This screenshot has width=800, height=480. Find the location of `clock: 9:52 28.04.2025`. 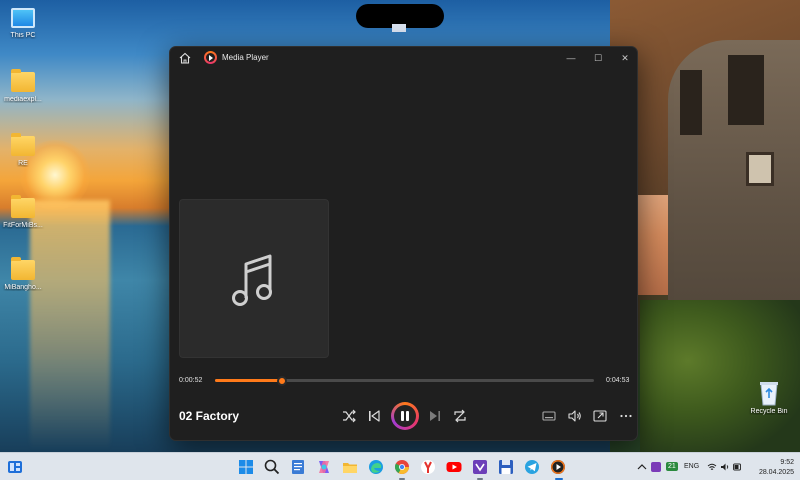

clock: 9:52 28.04.2025 is located at coordinates (769, 468).